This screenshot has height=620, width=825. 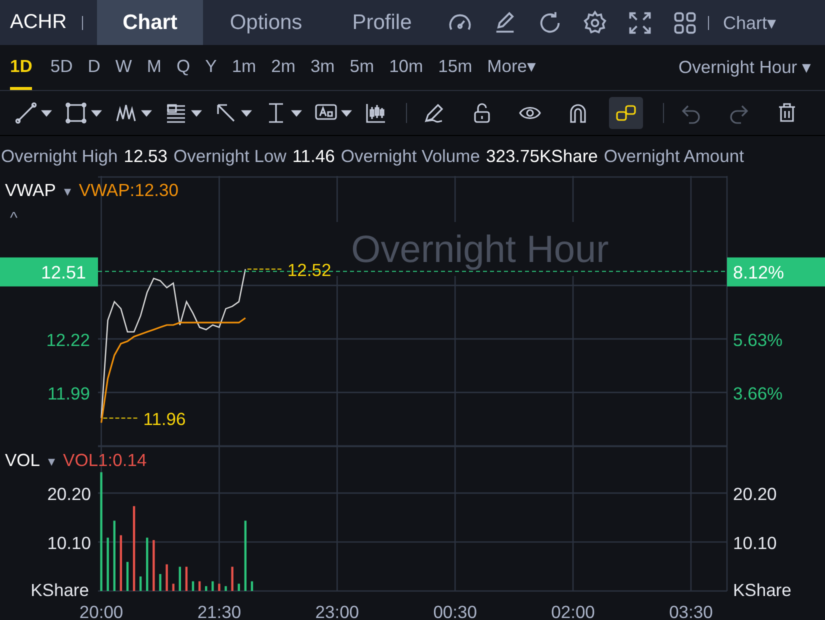 What do you see at coordinates (313, 156) in the screenshot?
I see `stat-value: 11.46` at bounding box center [313, 156].